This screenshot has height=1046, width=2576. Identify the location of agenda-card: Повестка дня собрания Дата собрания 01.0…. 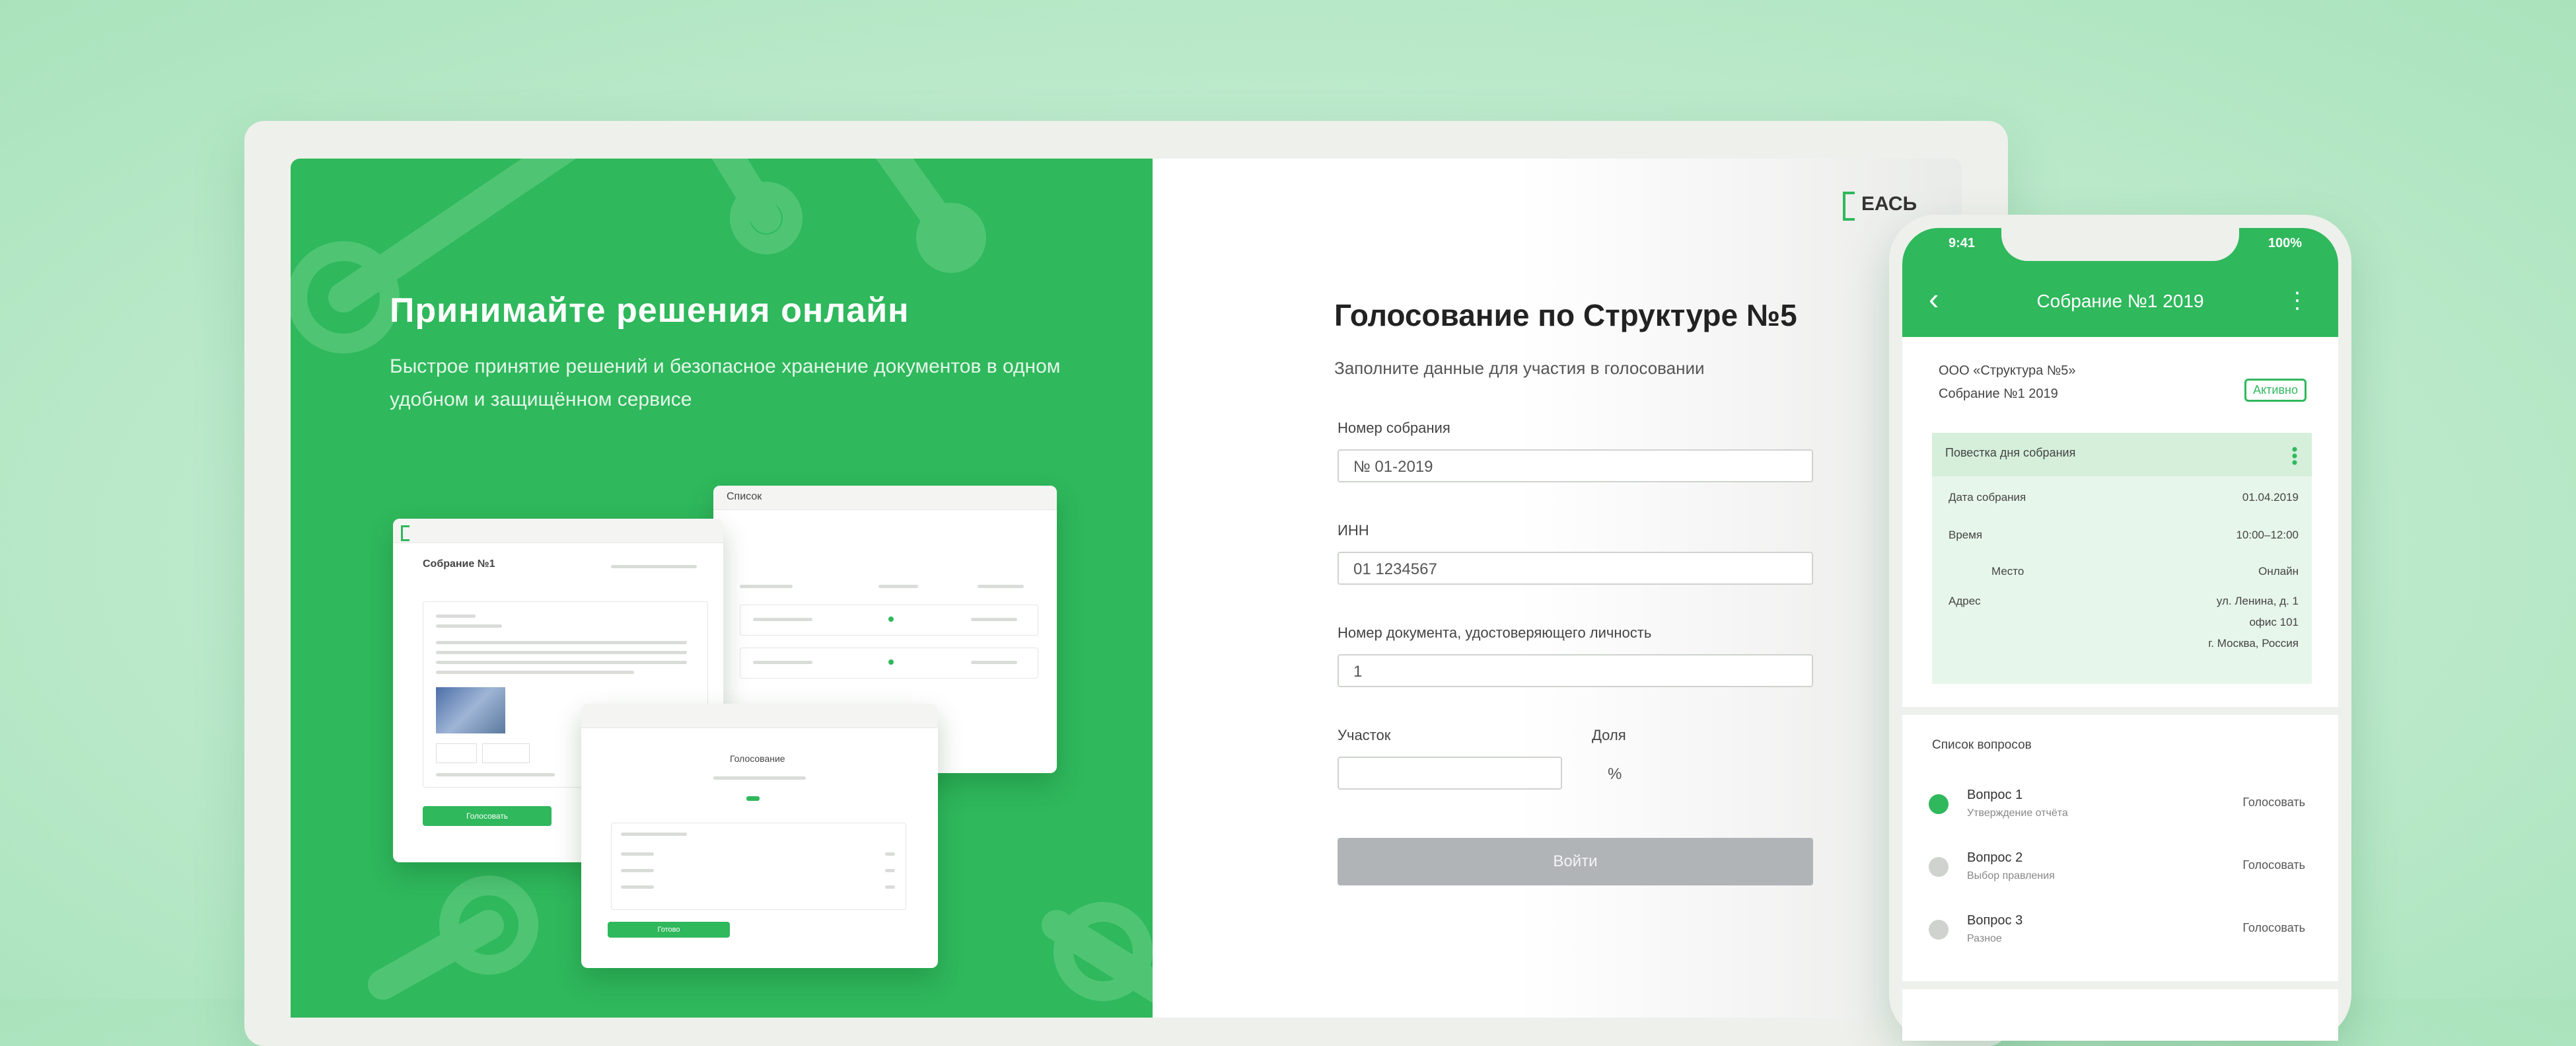
(2122, 559).